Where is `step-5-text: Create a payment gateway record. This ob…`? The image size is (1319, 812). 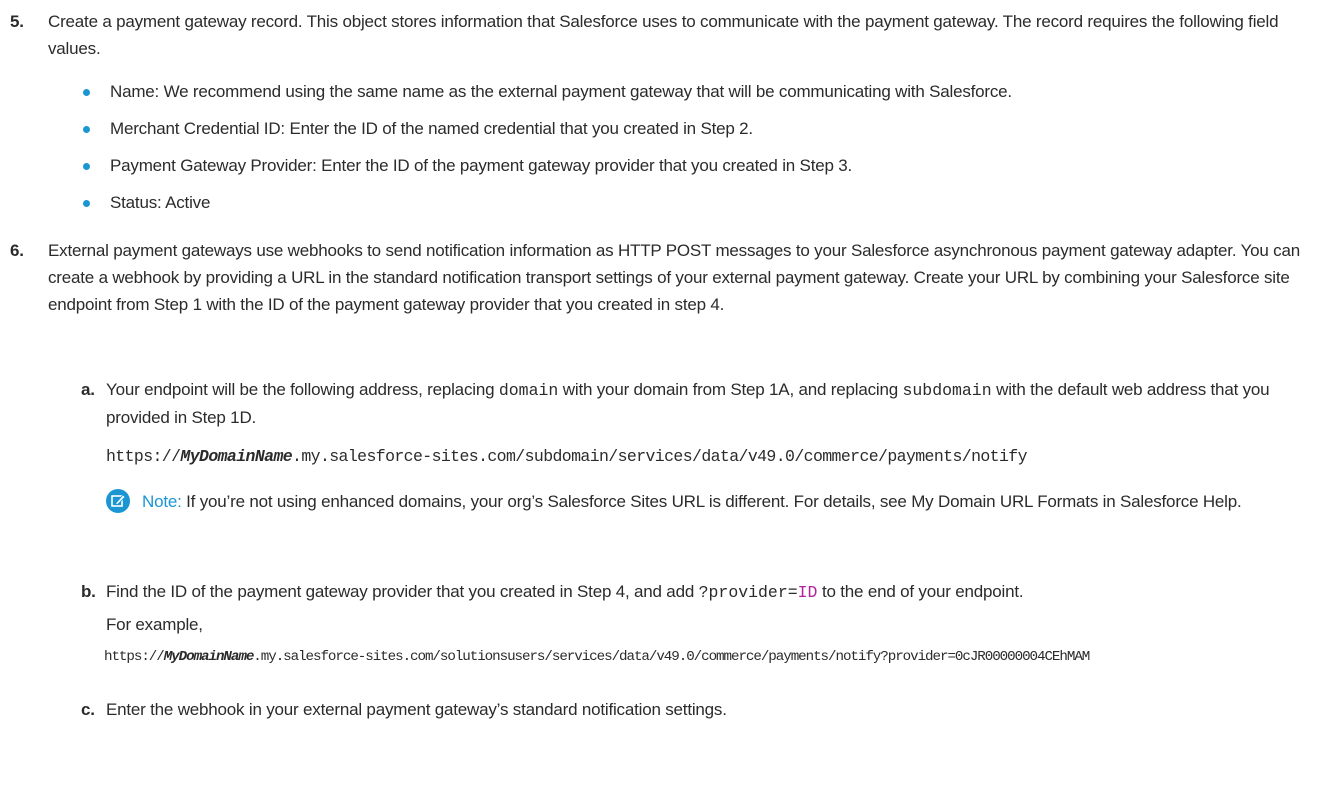
step-5-text: Create a payment gateway record. This ob… is located at coordinates (663, 35).